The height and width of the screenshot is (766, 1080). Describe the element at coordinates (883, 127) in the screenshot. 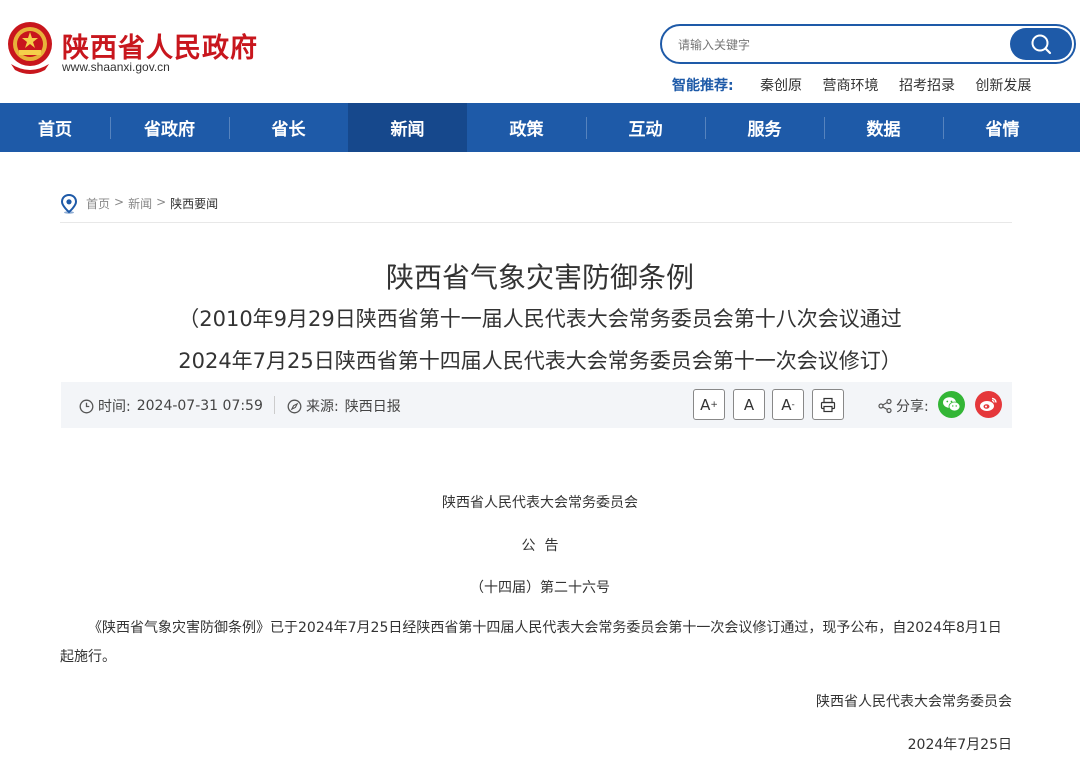

I see `nav-item-data: 数据` at that location.